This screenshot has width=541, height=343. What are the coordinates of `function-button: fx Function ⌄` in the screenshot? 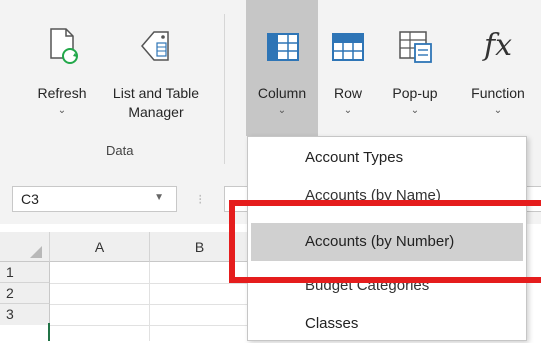 It's located at (498, 64).